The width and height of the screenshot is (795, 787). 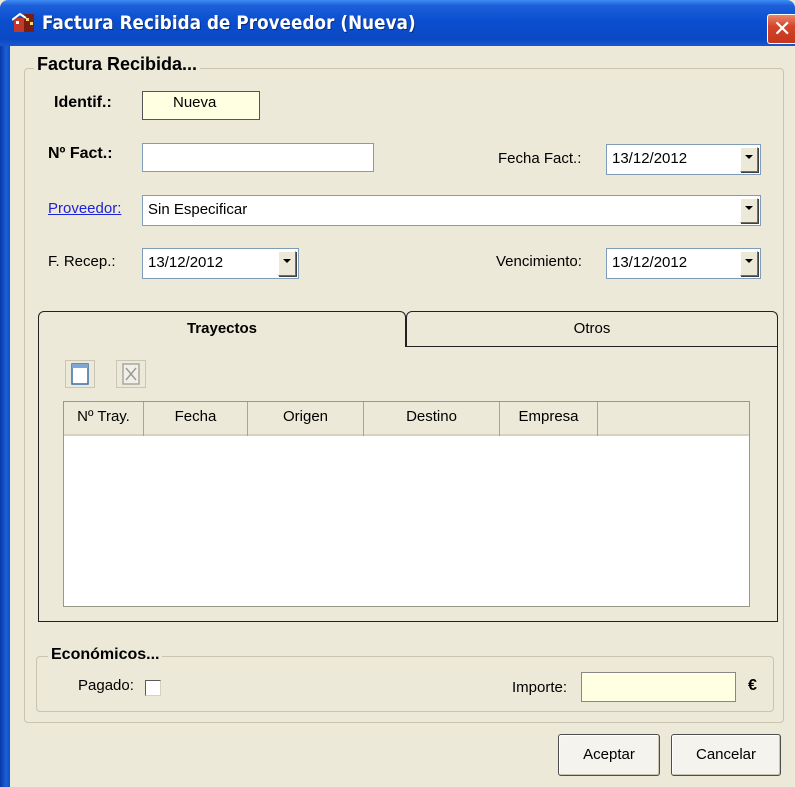 I want to click on grid-header: Nº Tray. Fecha Origen Destino Empresa, so click(x=406, y=419).